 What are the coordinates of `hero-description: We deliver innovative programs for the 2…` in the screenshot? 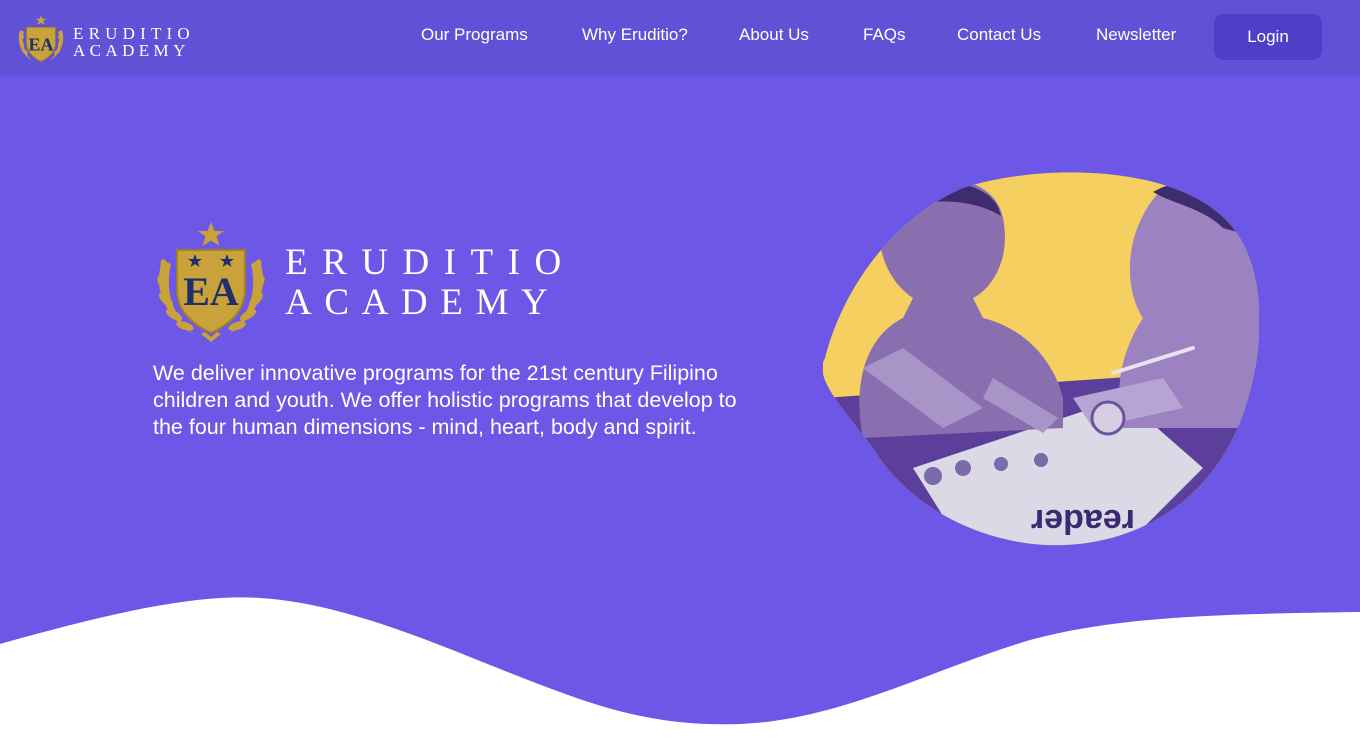 It's located at (445, 400).